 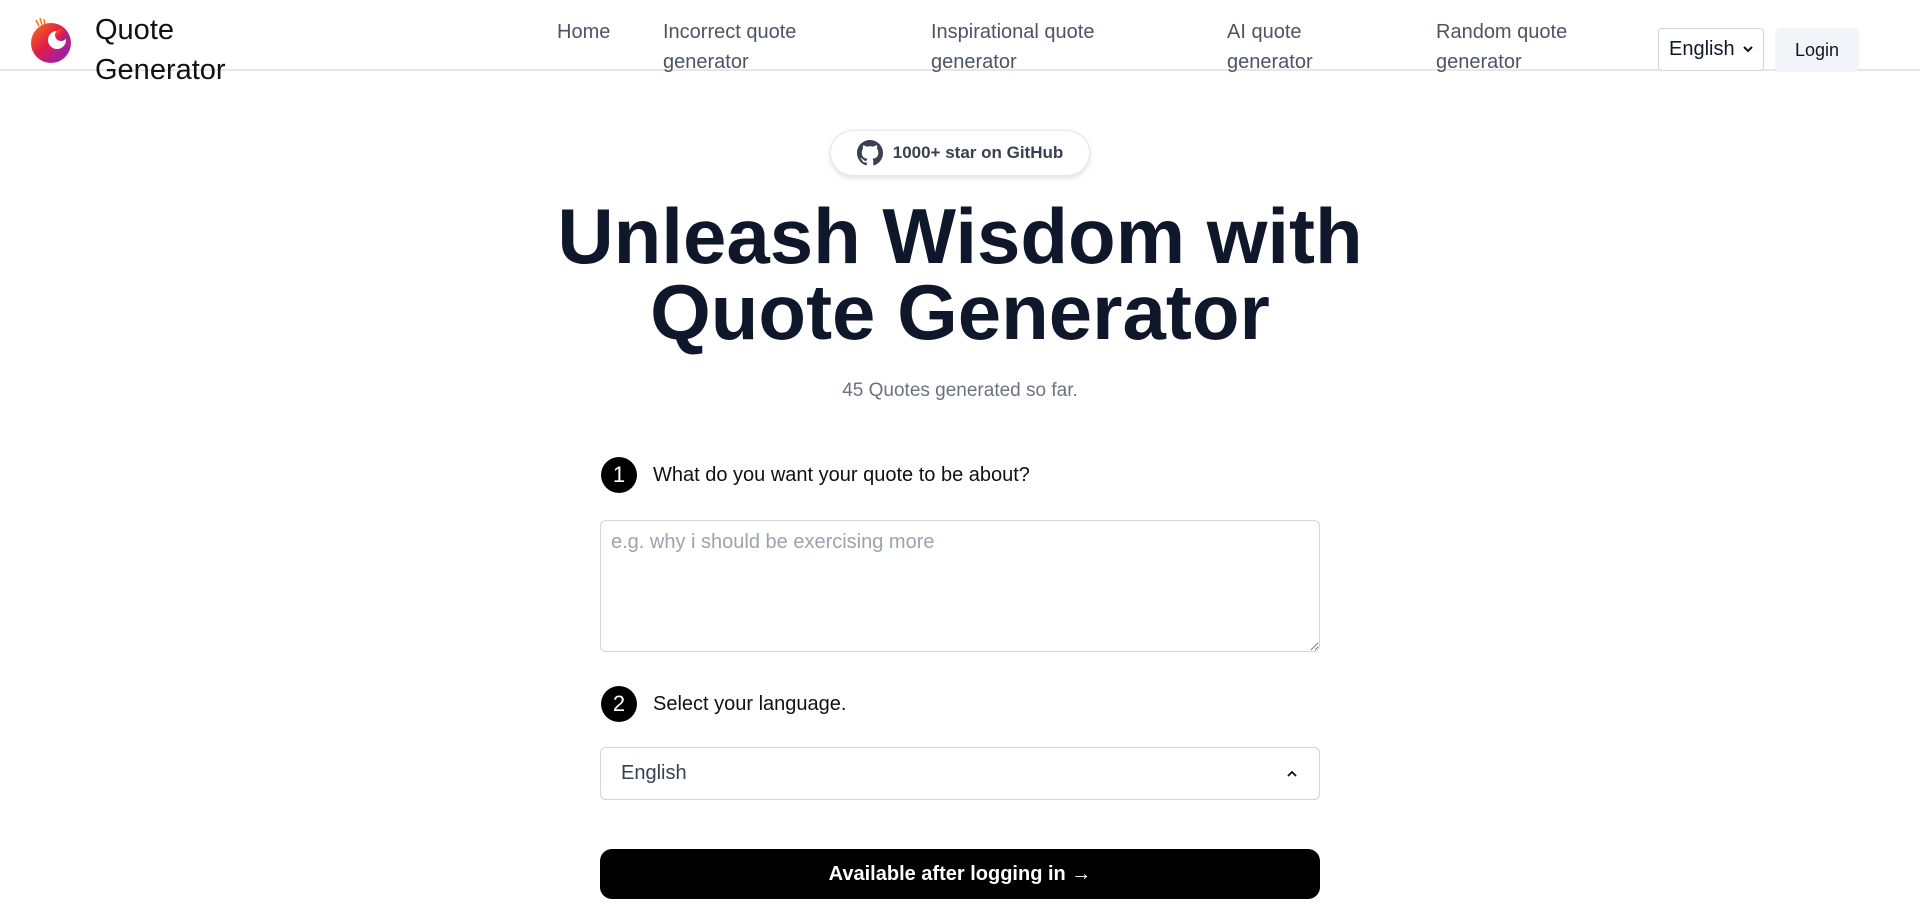 I want to click on nav-ai-quote-generator: AI quote generator, so click(x=1277, y=47).